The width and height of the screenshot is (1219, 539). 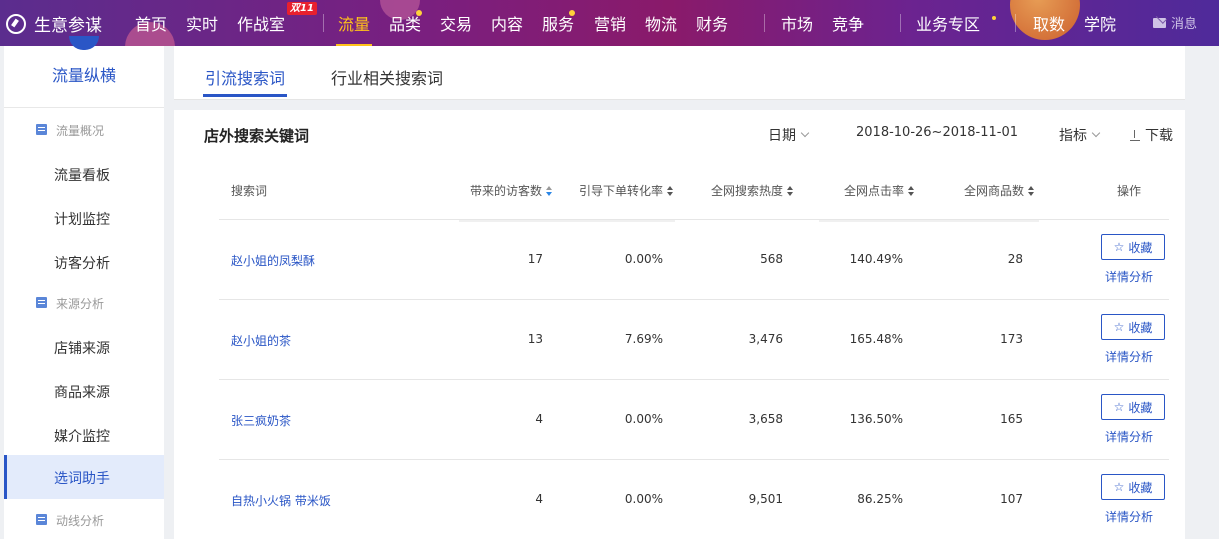 I want to click on ctr-value: 165.48%, so click(x=876, y=339).